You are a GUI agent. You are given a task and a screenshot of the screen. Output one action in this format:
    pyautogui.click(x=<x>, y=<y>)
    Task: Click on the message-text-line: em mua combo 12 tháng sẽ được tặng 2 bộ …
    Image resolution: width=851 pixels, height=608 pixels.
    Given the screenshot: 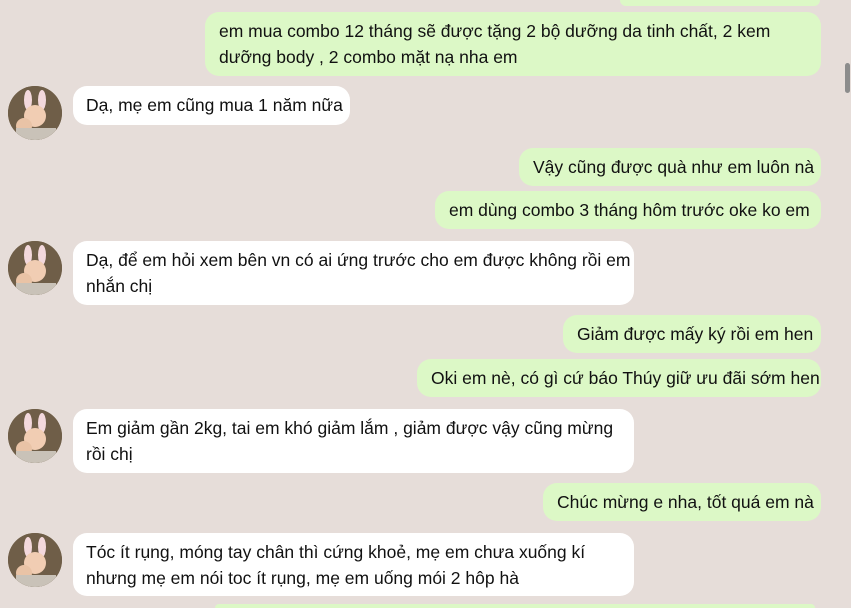 What is the action you would take?
    pyautogui.click(x=495, y=31)
    